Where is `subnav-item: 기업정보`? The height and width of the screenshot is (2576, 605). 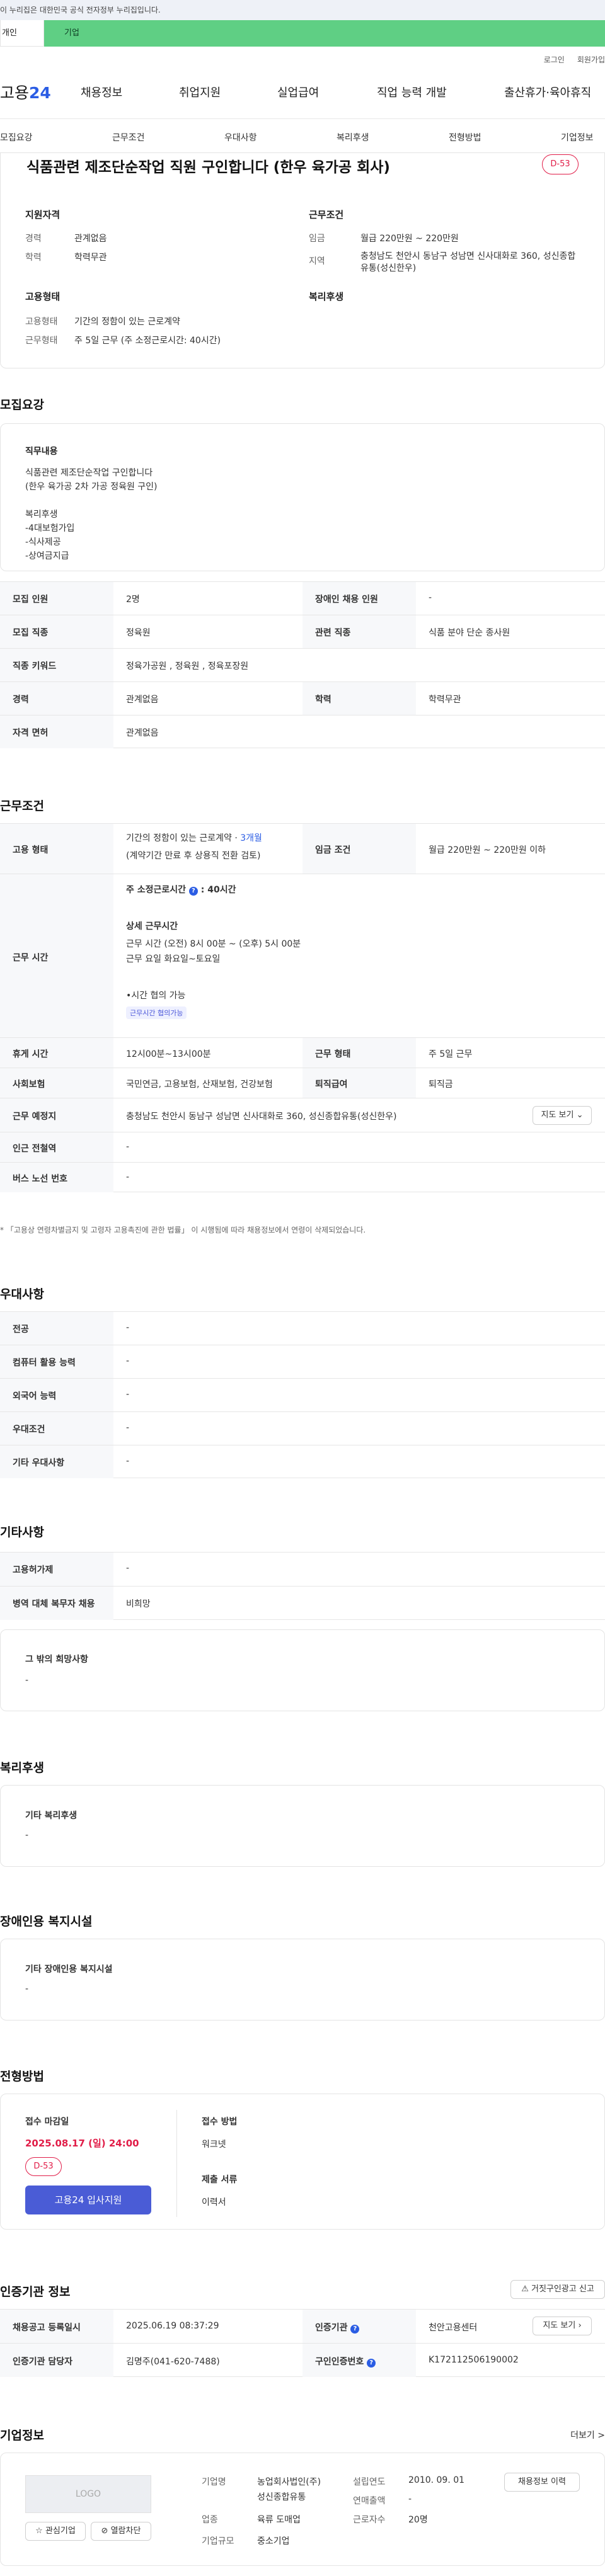
subnav-item: 기업정보 is located at coordinates (577, 137).